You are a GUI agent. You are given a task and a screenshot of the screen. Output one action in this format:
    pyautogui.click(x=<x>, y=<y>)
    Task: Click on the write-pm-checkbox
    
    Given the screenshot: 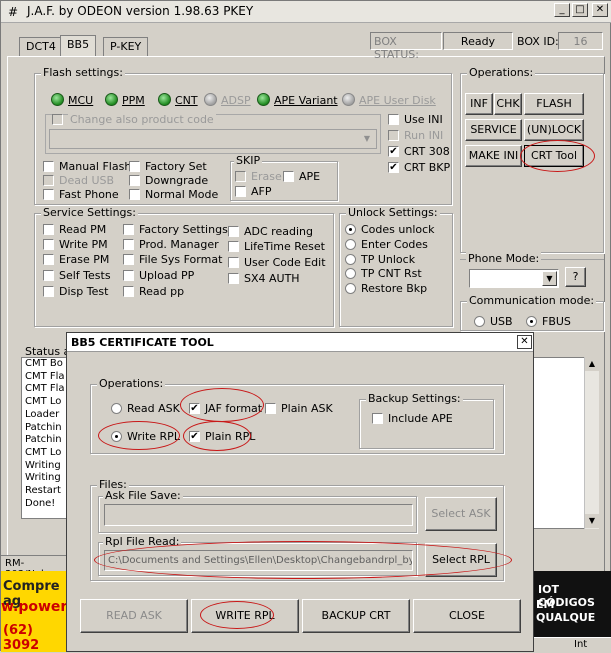 What is the action you would take?
    pyautogui.click(x=48, y=244)
    